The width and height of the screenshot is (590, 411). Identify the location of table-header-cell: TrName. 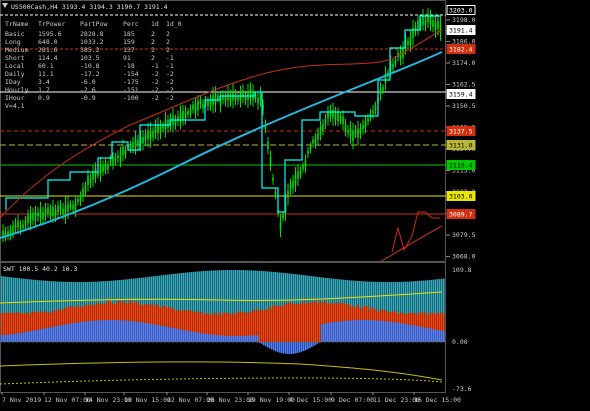
(17, 24).